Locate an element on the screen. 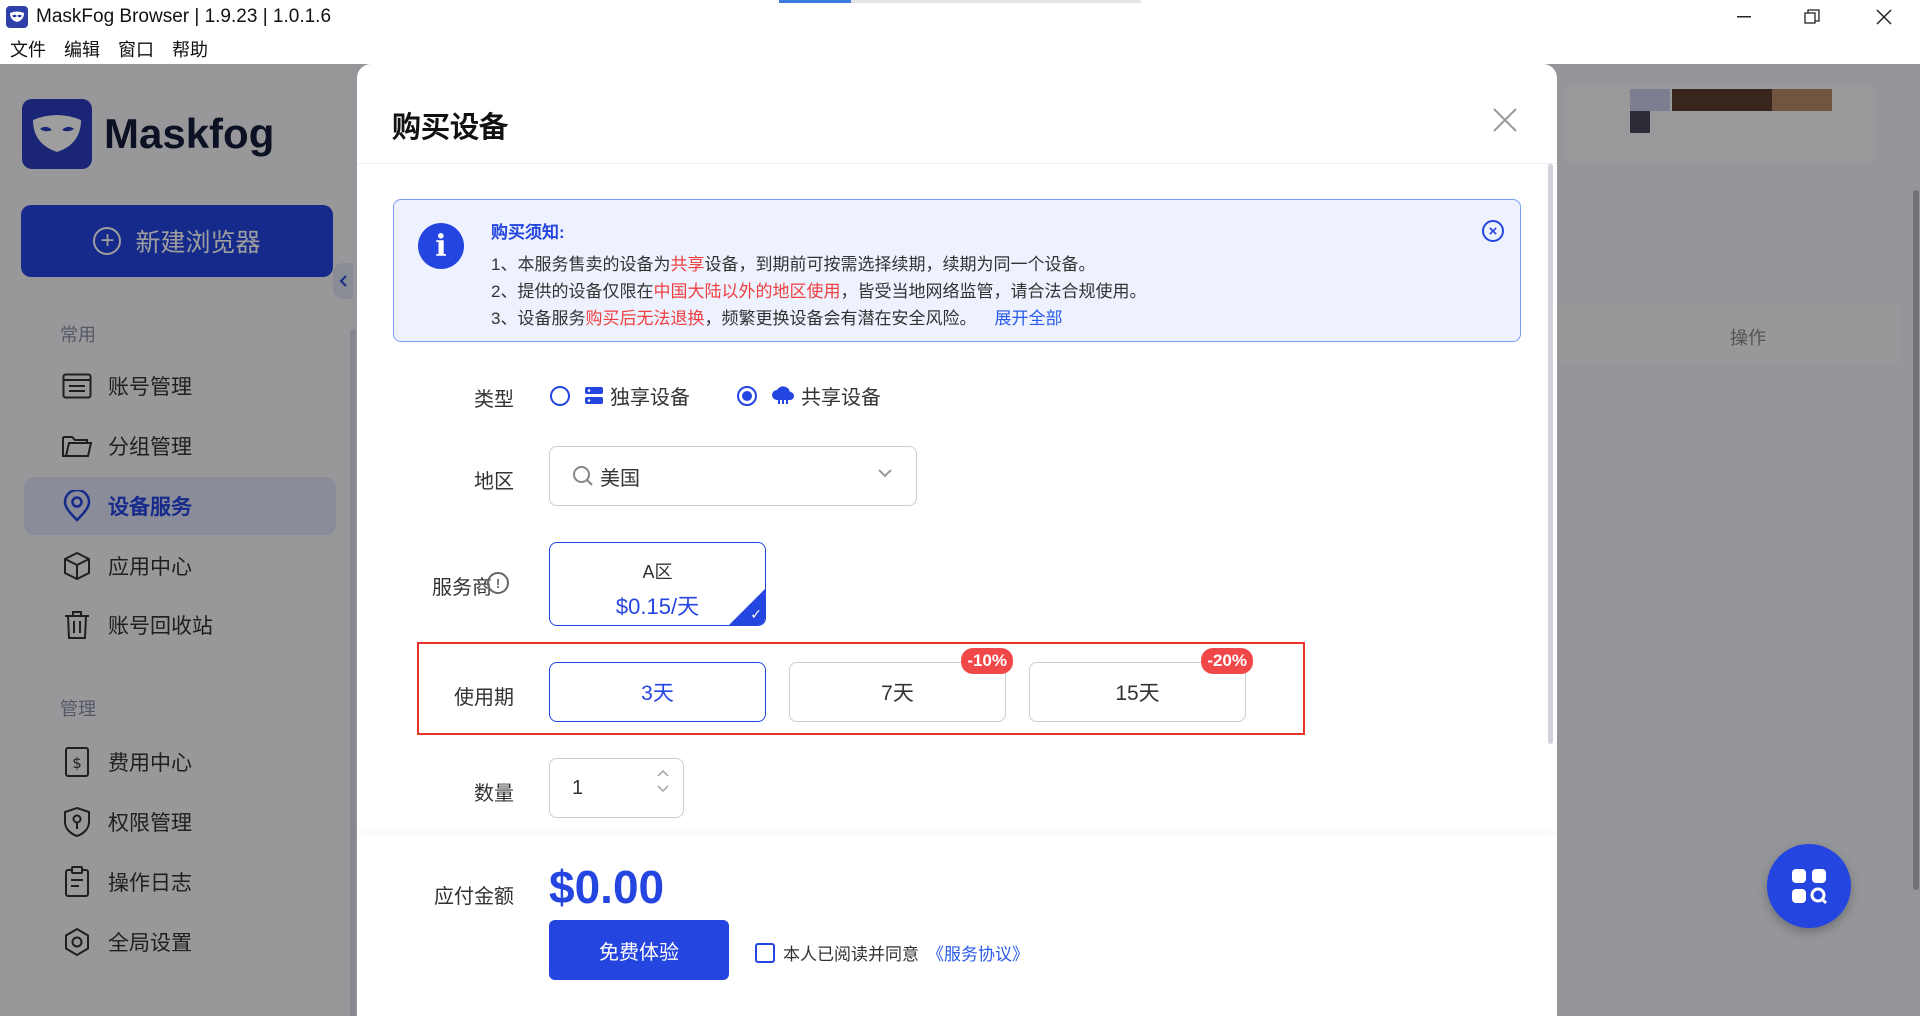 This screenshot has height=1016, width=1920. close-window-button is located at coordinates (1884, 17).